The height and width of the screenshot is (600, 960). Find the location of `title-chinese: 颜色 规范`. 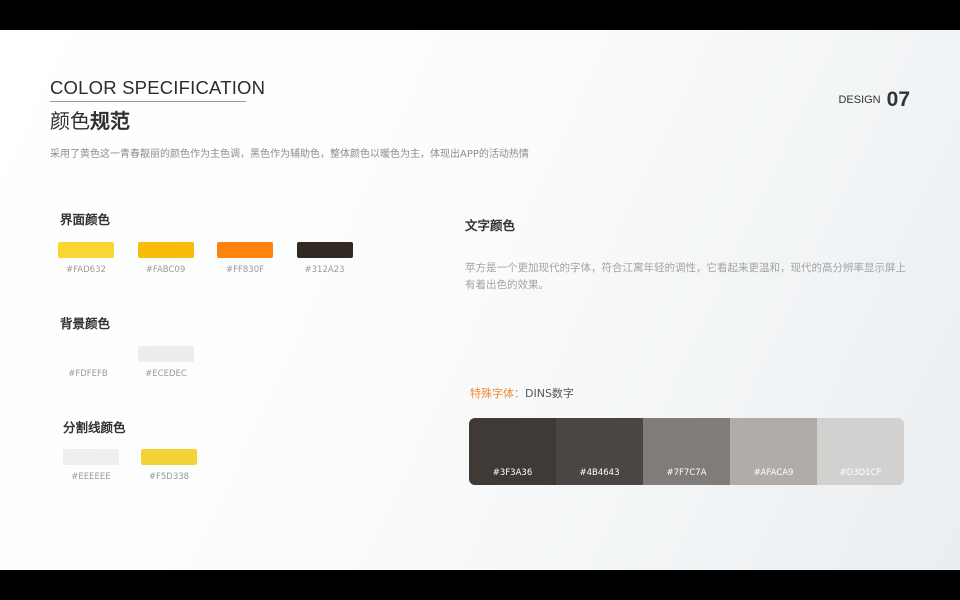

title-chinese: 颜色 规范 is located at coordinates (90, 119).